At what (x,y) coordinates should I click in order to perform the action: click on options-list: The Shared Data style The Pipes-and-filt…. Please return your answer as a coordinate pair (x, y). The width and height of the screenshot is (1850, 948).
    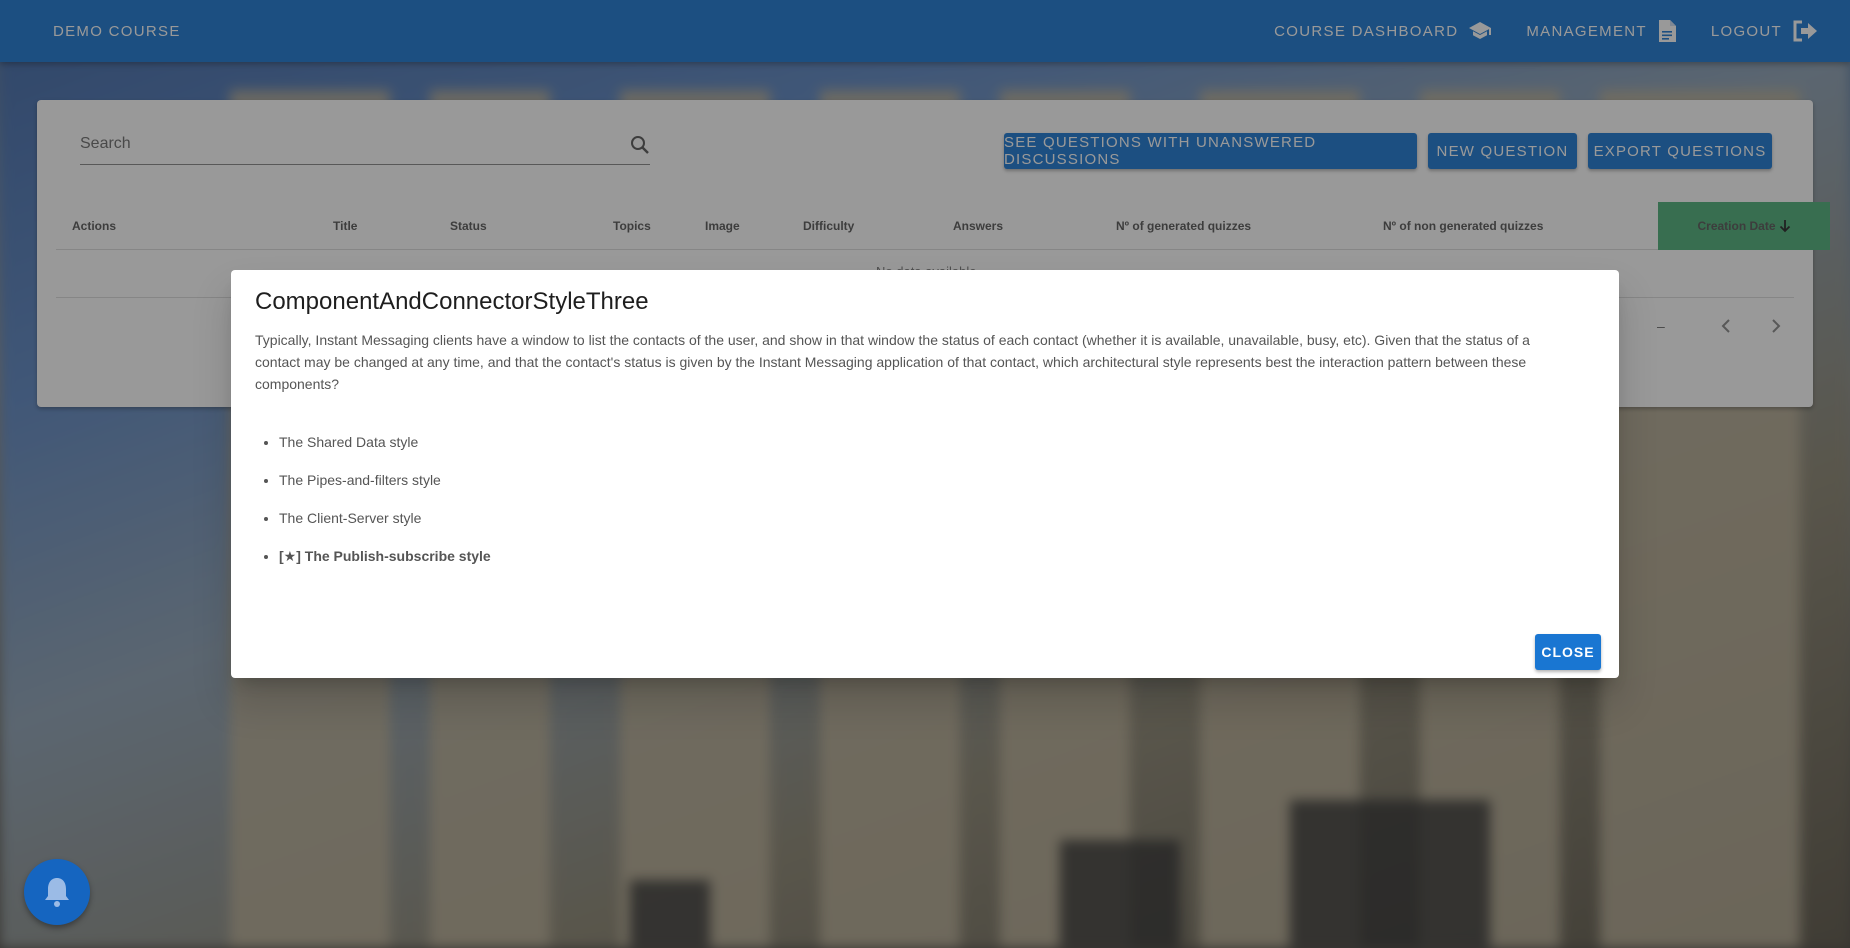
    Looking at the image, I should click on (385, 507).